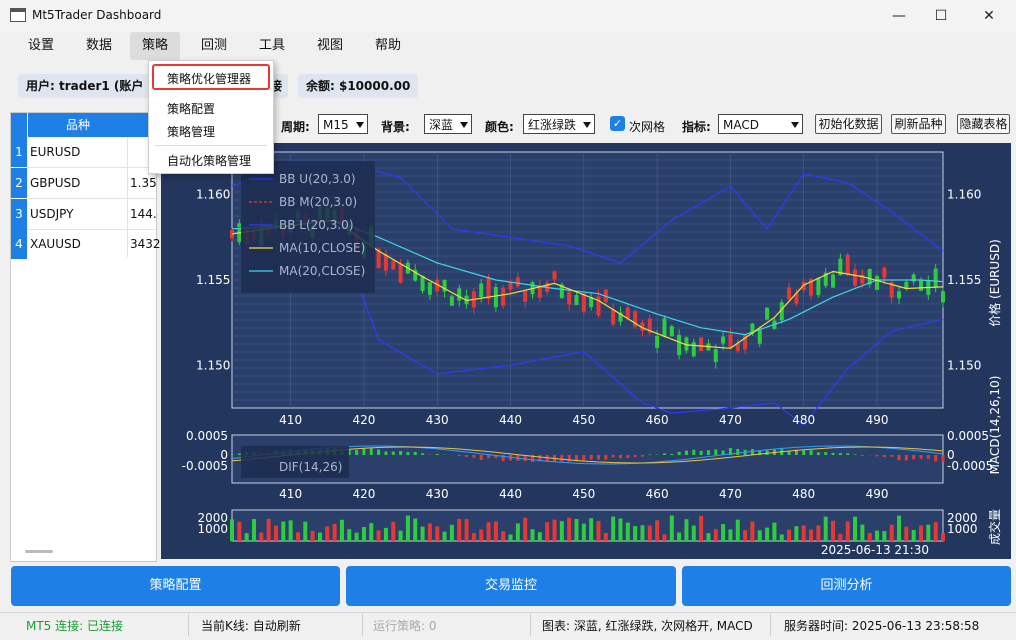 The height and width of the screenshot is (640, 1016). What do you see at coordinates (983, 124) in the screenshot?
I see `hide-table-button: 隐藏表格` at bounding box center [983, 124].